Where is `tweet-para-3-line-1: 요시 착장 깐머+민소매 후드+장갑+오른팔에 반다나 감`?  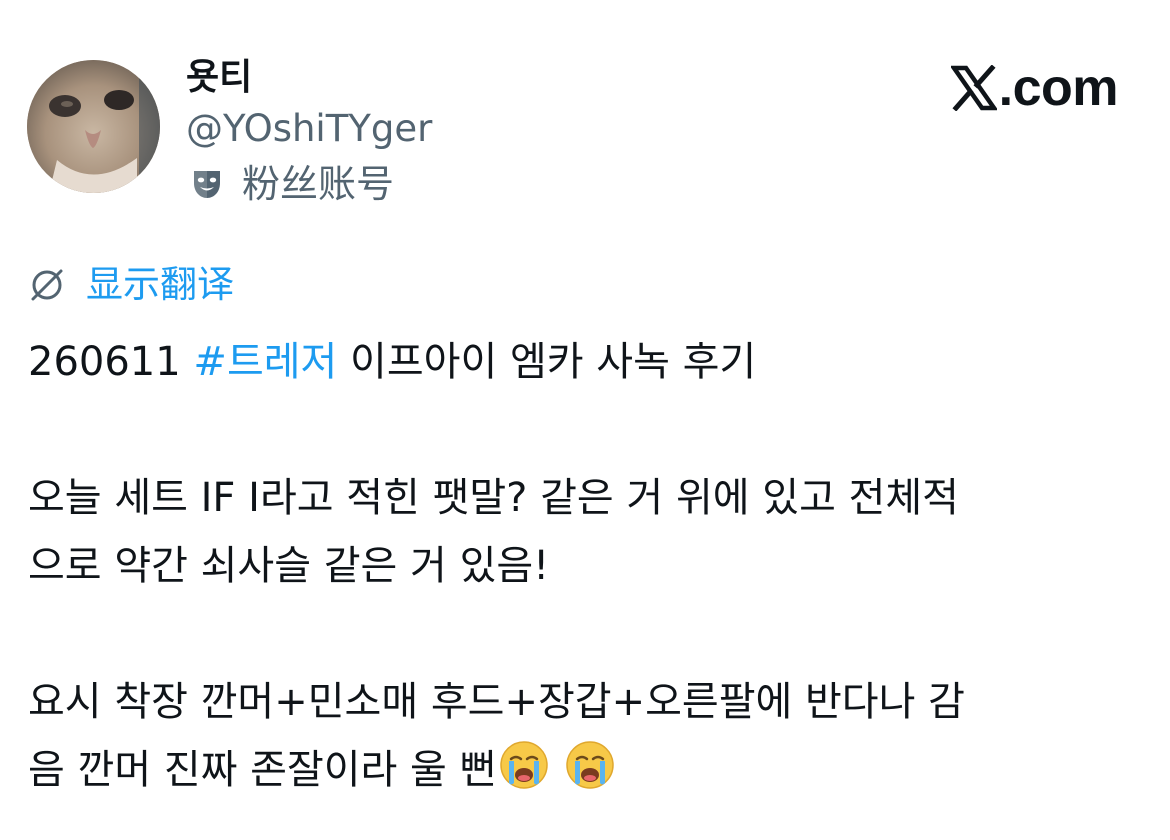
tweet-para-3-line-1: 요시 착장 깐머+민소매 후드+장갑+오른팔에 반다나 감 is located at coordinates (496, 702).